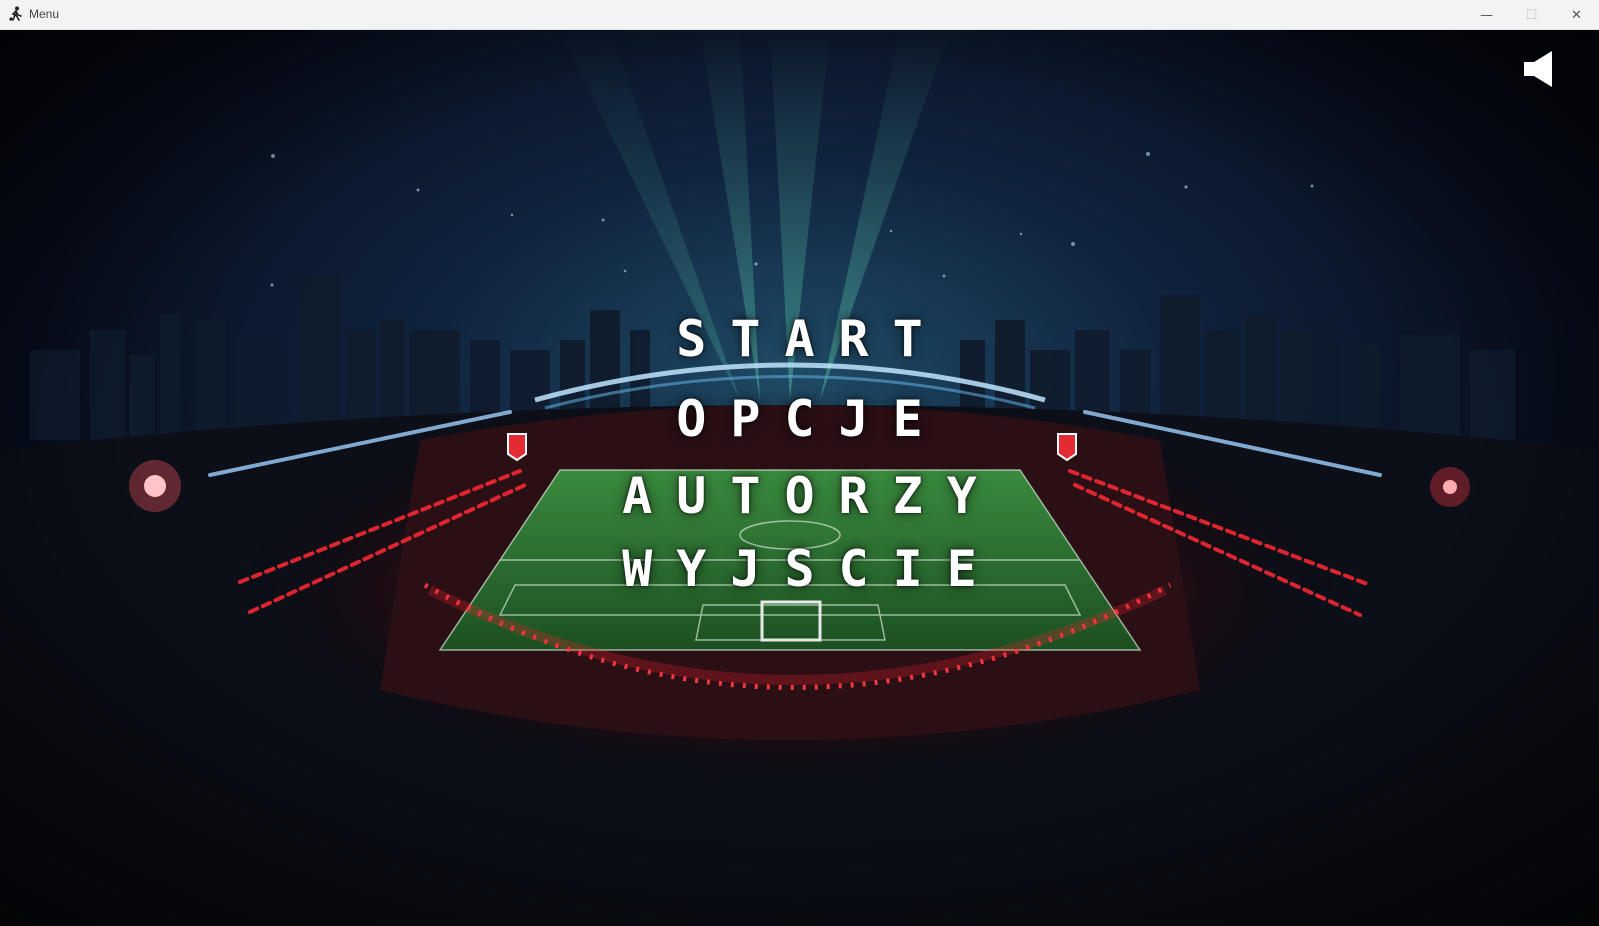 The width and height of the screenshot is (1599, 926). I want to click on close-button: ✕, so click(1576, 15).